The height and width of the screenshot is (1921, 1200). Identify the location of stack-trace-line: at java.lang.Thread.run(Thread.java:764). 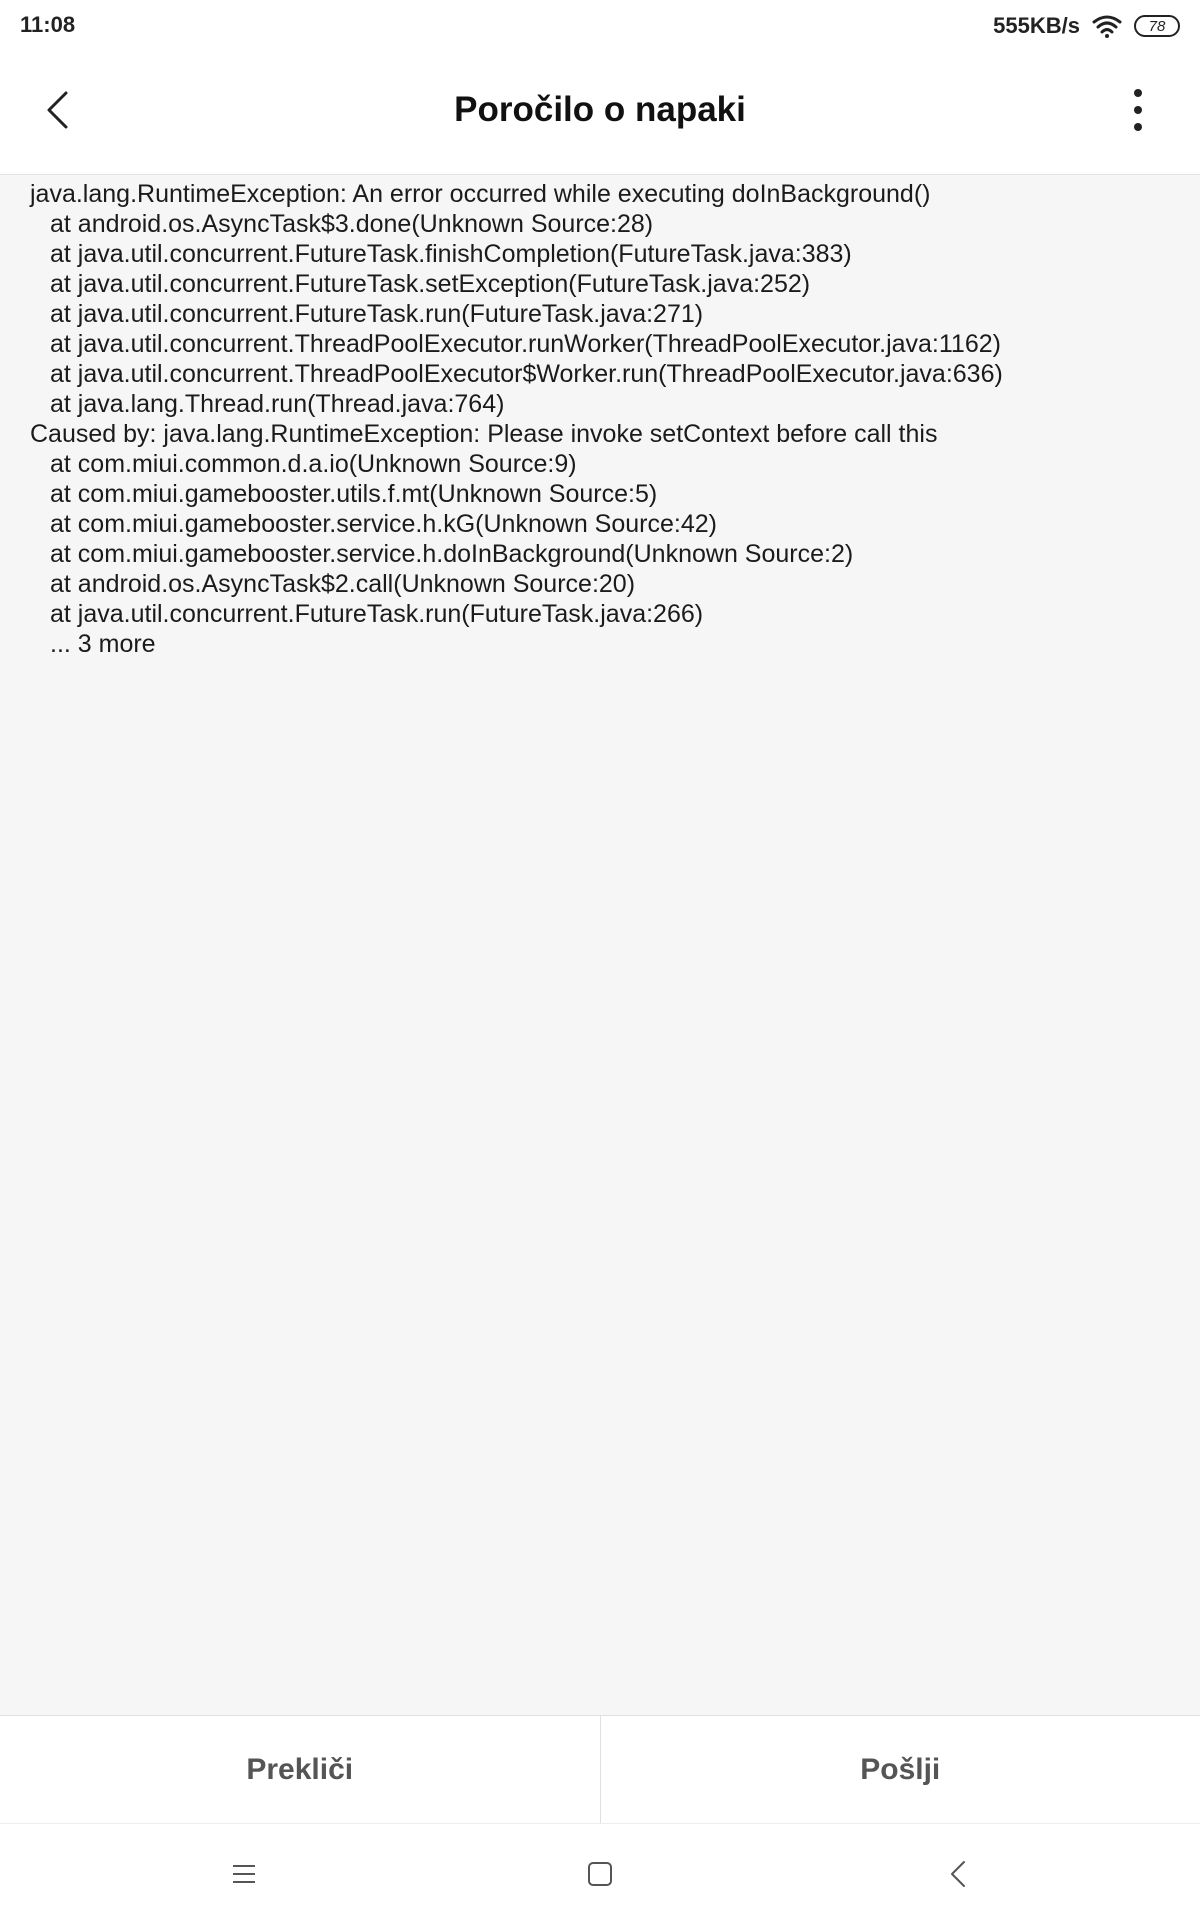
(600, 404).